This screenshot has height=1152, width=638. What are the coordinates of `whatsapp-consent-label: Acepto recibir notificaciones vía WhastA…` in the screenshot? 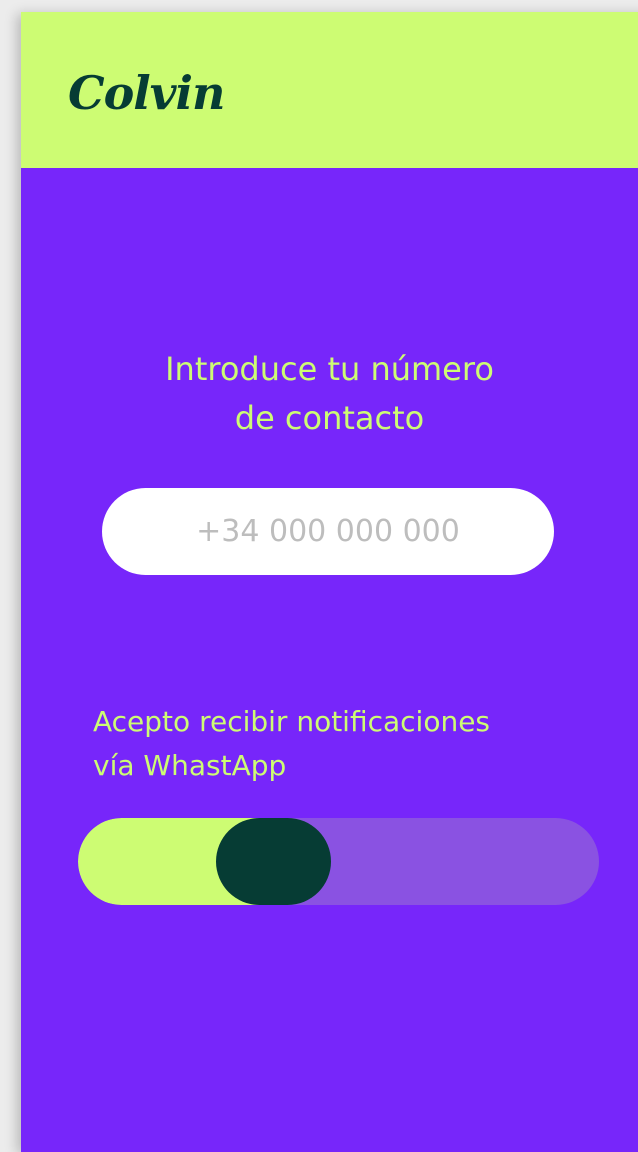 It's located at (353, 744).